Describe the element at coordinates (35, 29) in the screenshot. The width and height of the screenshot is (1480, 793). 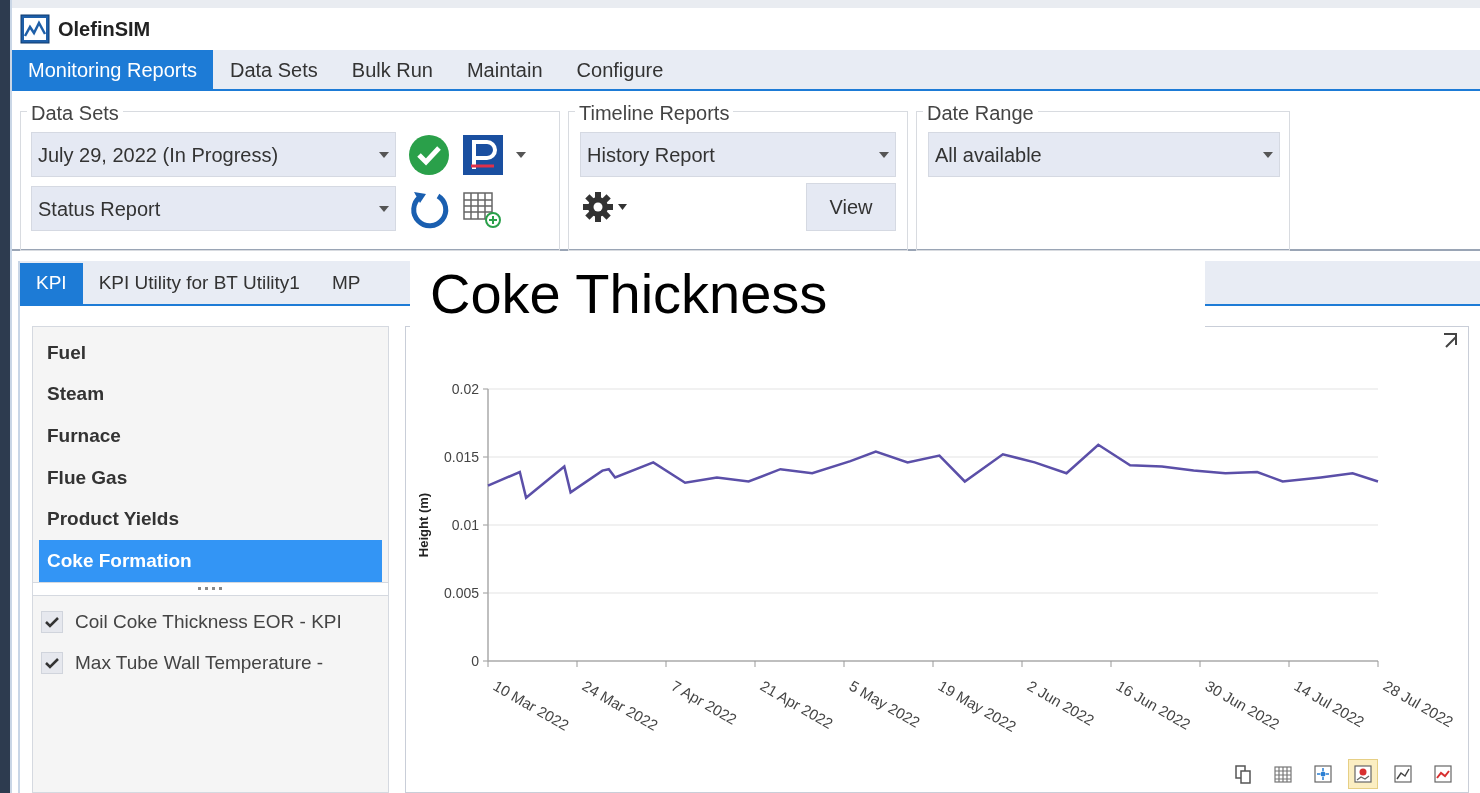
I see `app-logo-icon` at that location.